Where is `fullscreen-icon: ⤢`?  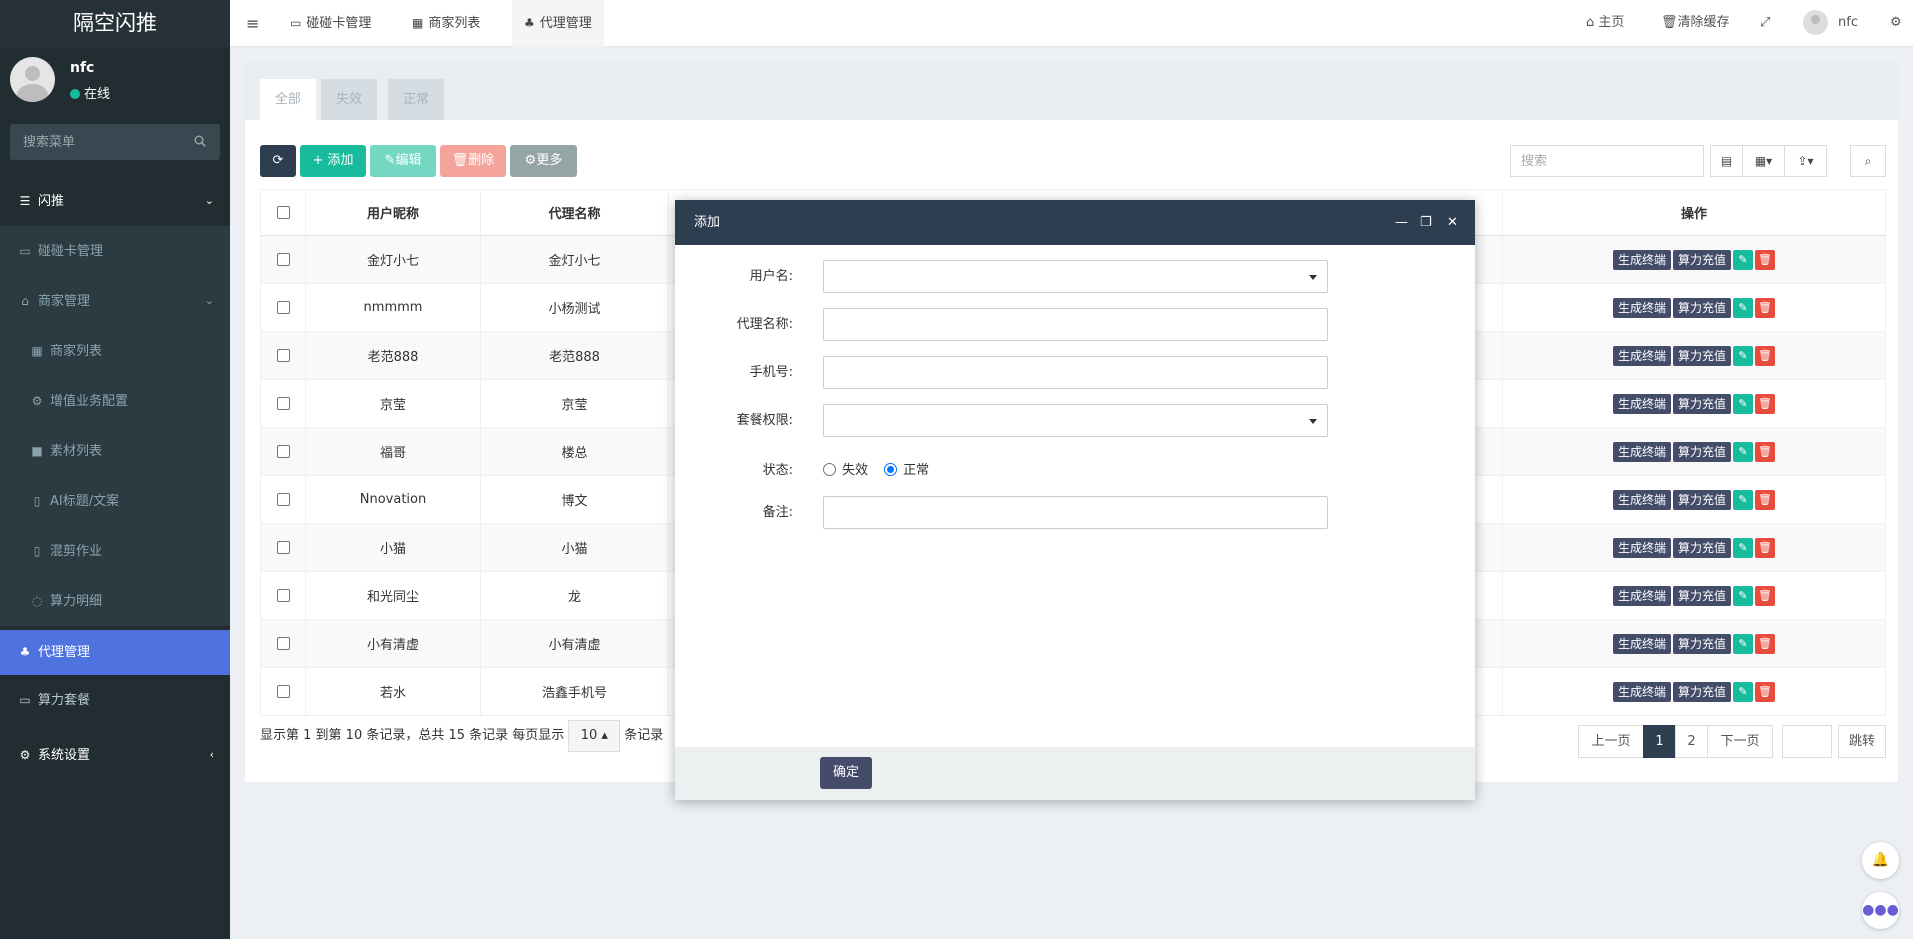 fullscreen-icon: ⤢ is located at coordinates (1765, 23).